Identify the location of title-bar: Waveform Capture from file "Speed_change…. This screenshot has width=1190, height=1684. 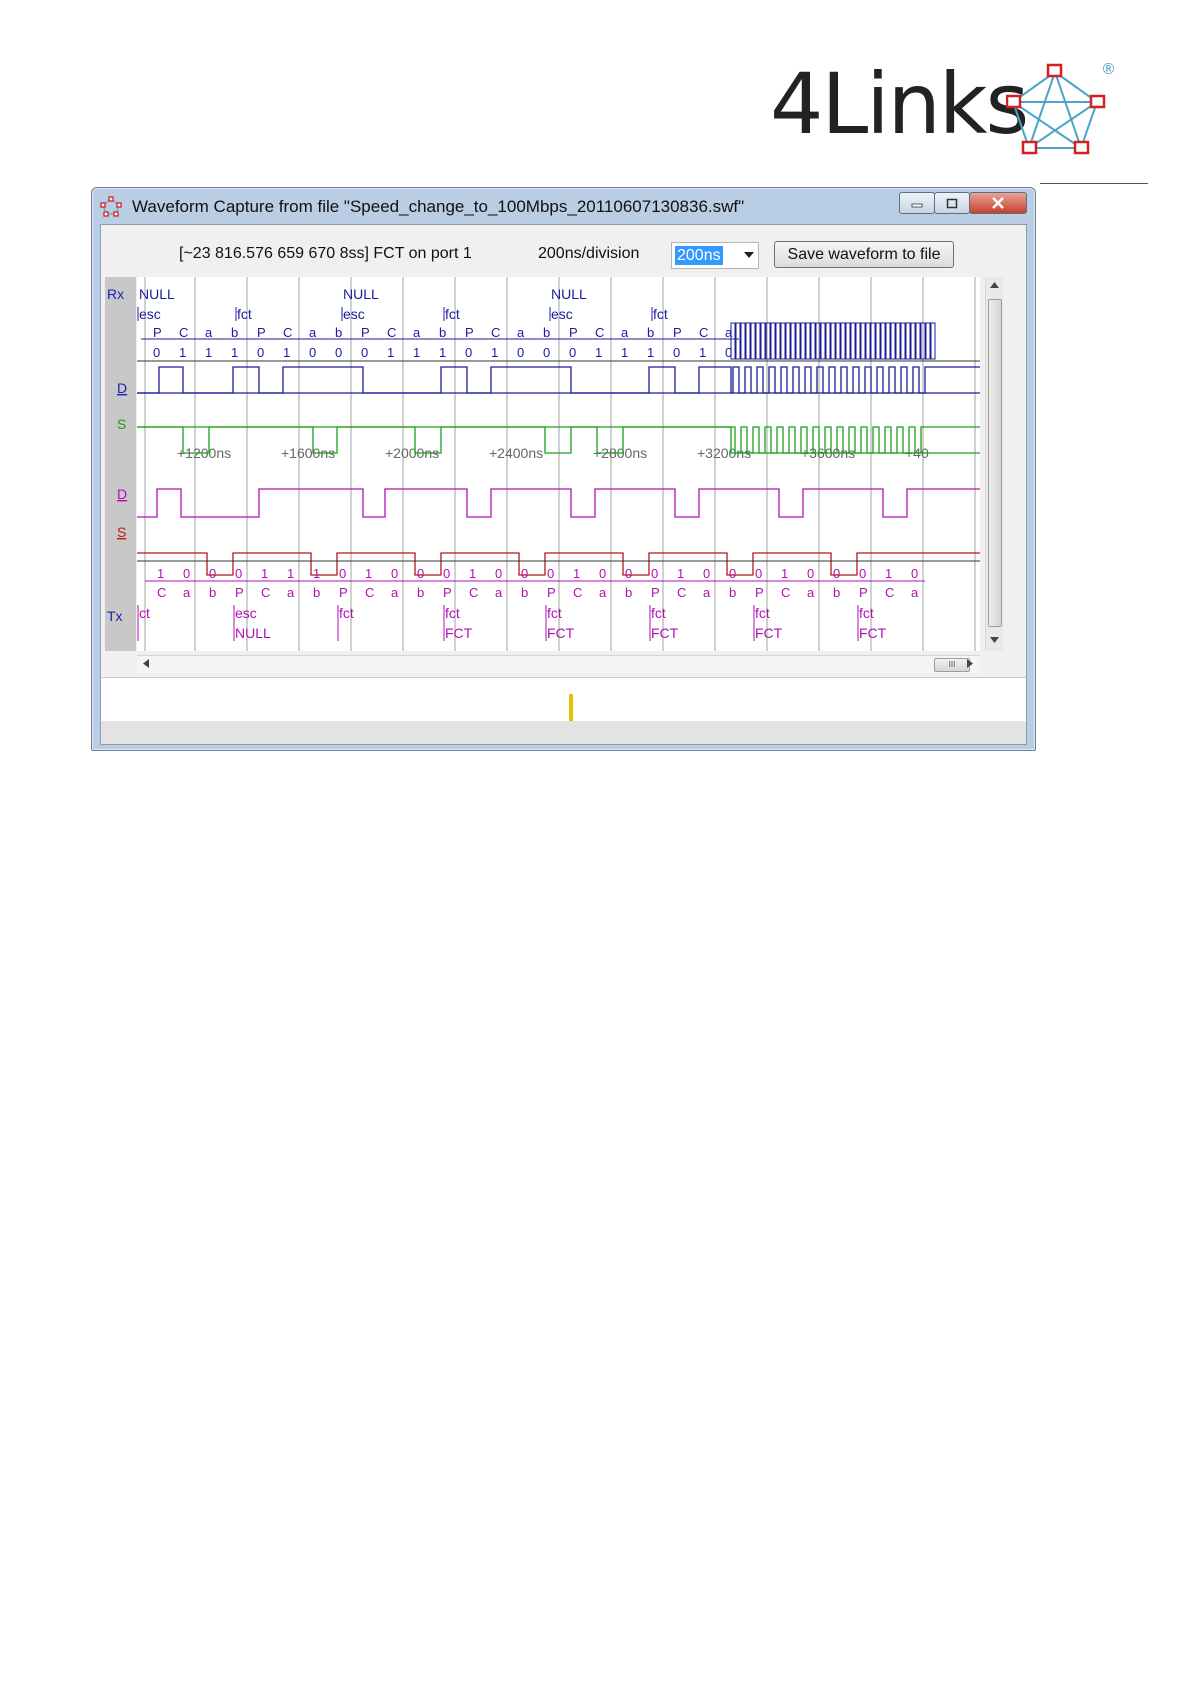
(563, 206).